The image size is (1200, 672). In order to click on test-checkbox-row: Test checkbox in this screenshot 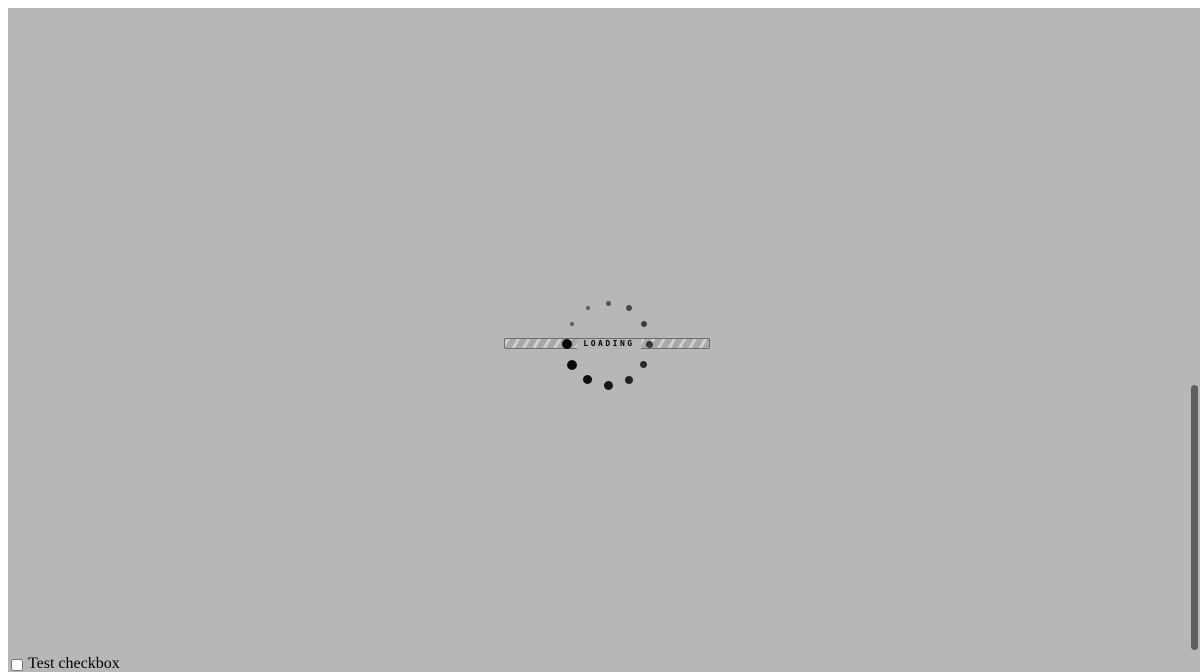, I will do `click(64, 663)`.